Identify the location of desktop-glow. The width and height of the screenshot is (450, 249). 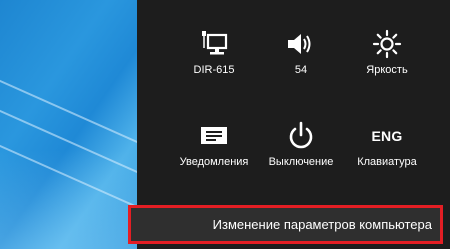
(68, 199).